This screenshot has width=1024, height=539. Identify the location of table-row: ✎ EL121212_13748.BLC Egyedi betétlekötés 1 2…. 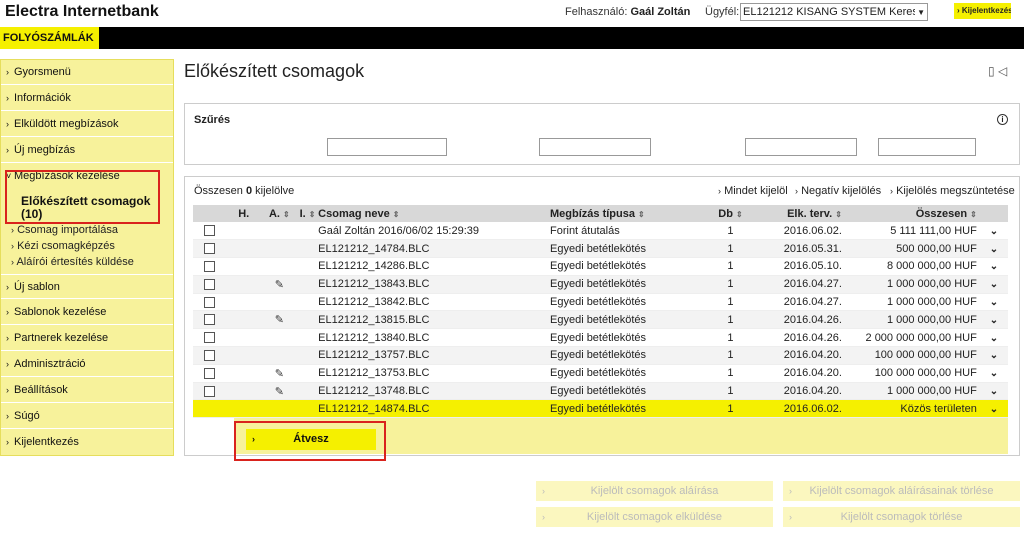
(600, 391).